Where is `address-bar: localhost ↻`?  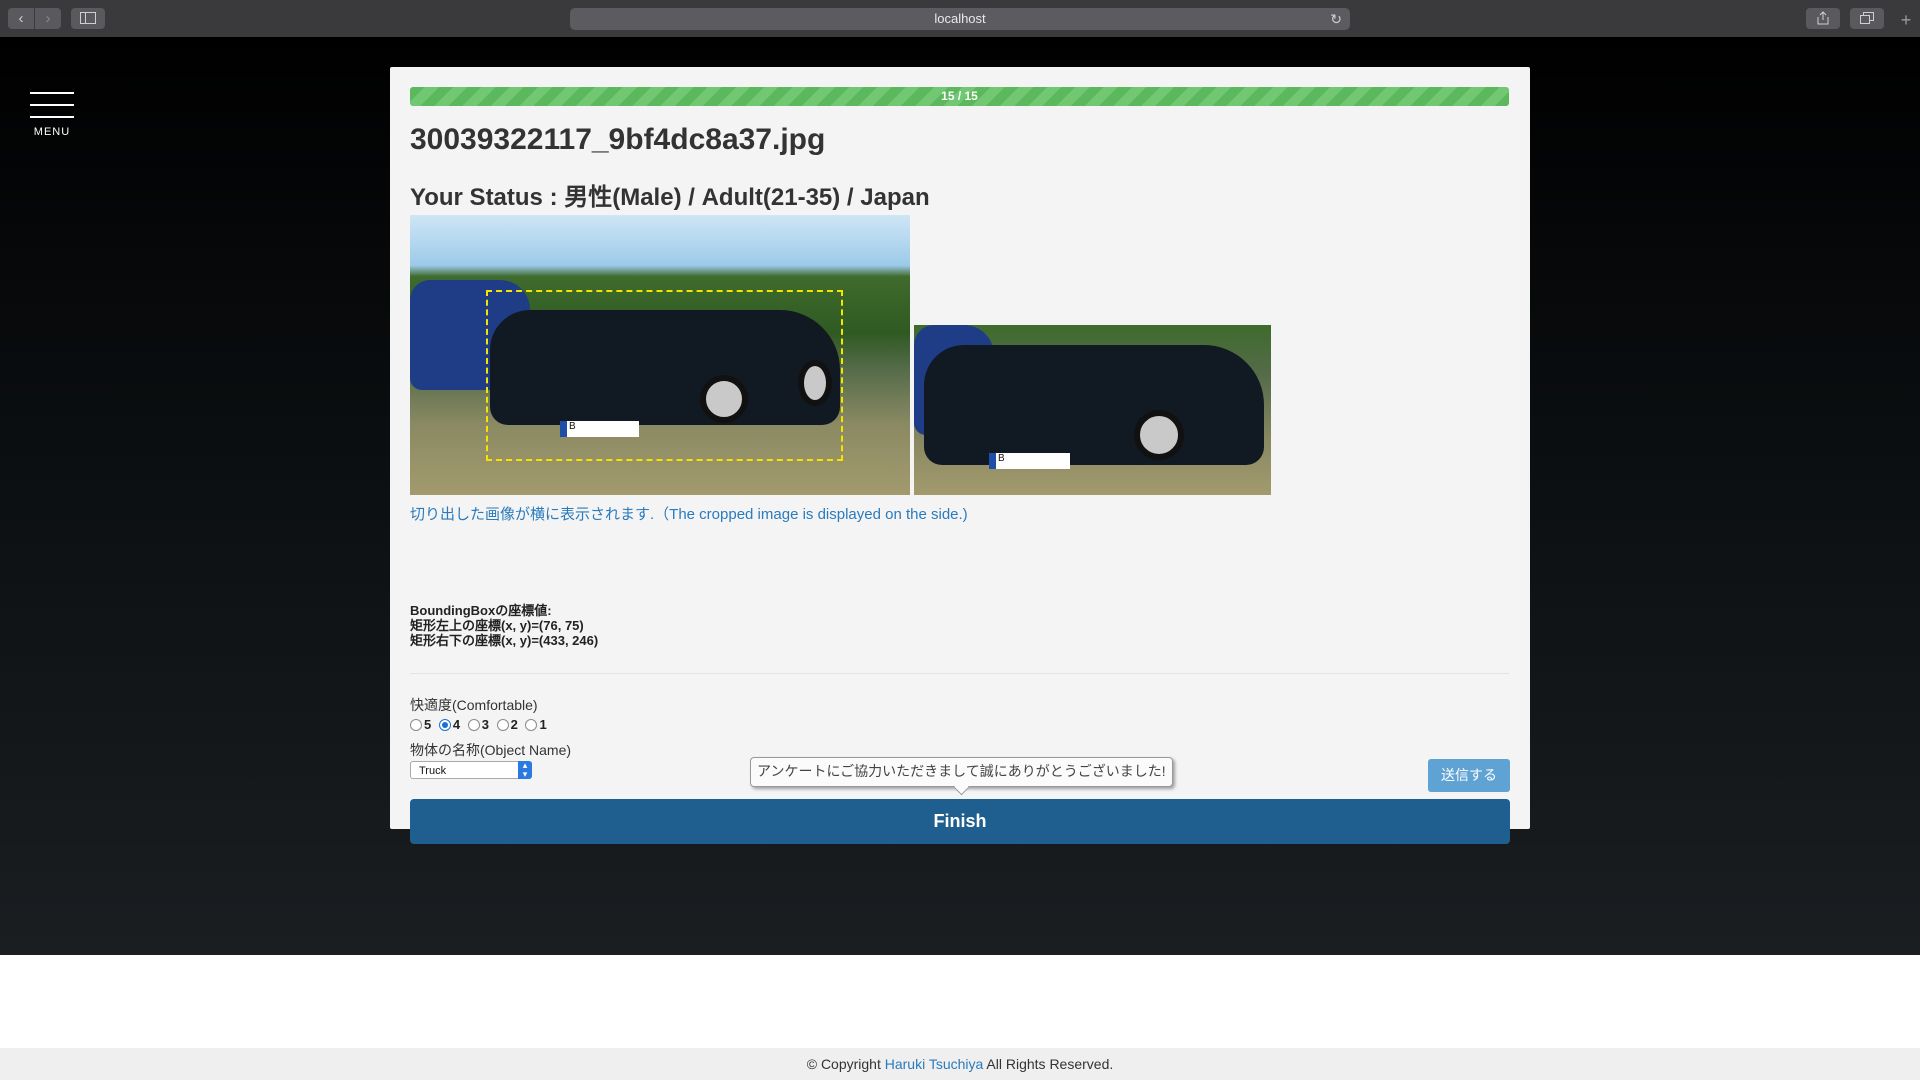 address-bar: localhost ↻ is located at coordinates (960, 19).